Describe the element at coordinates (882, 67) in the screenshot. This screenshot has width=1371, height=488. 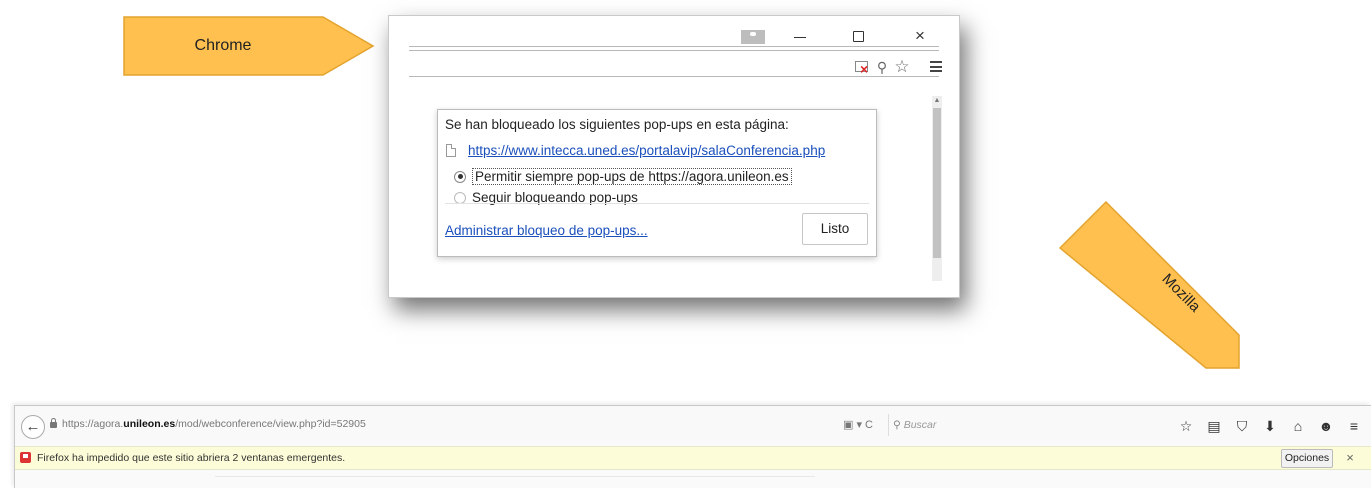
I see `zoom-icon: ⚲` at that location.